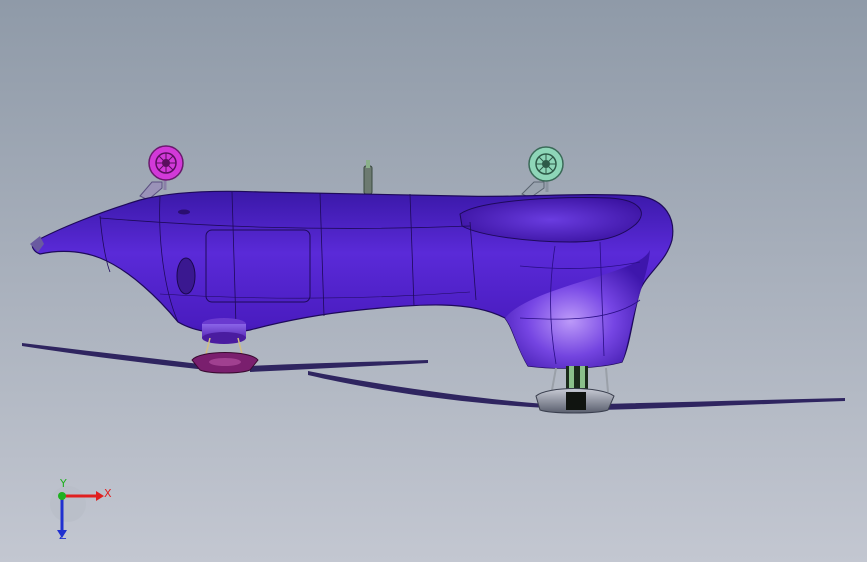 The image size is (867, 562). Describe the element at coordinates (63, 483) in the screenshot. I see `y-axis-label: Y` at that location.